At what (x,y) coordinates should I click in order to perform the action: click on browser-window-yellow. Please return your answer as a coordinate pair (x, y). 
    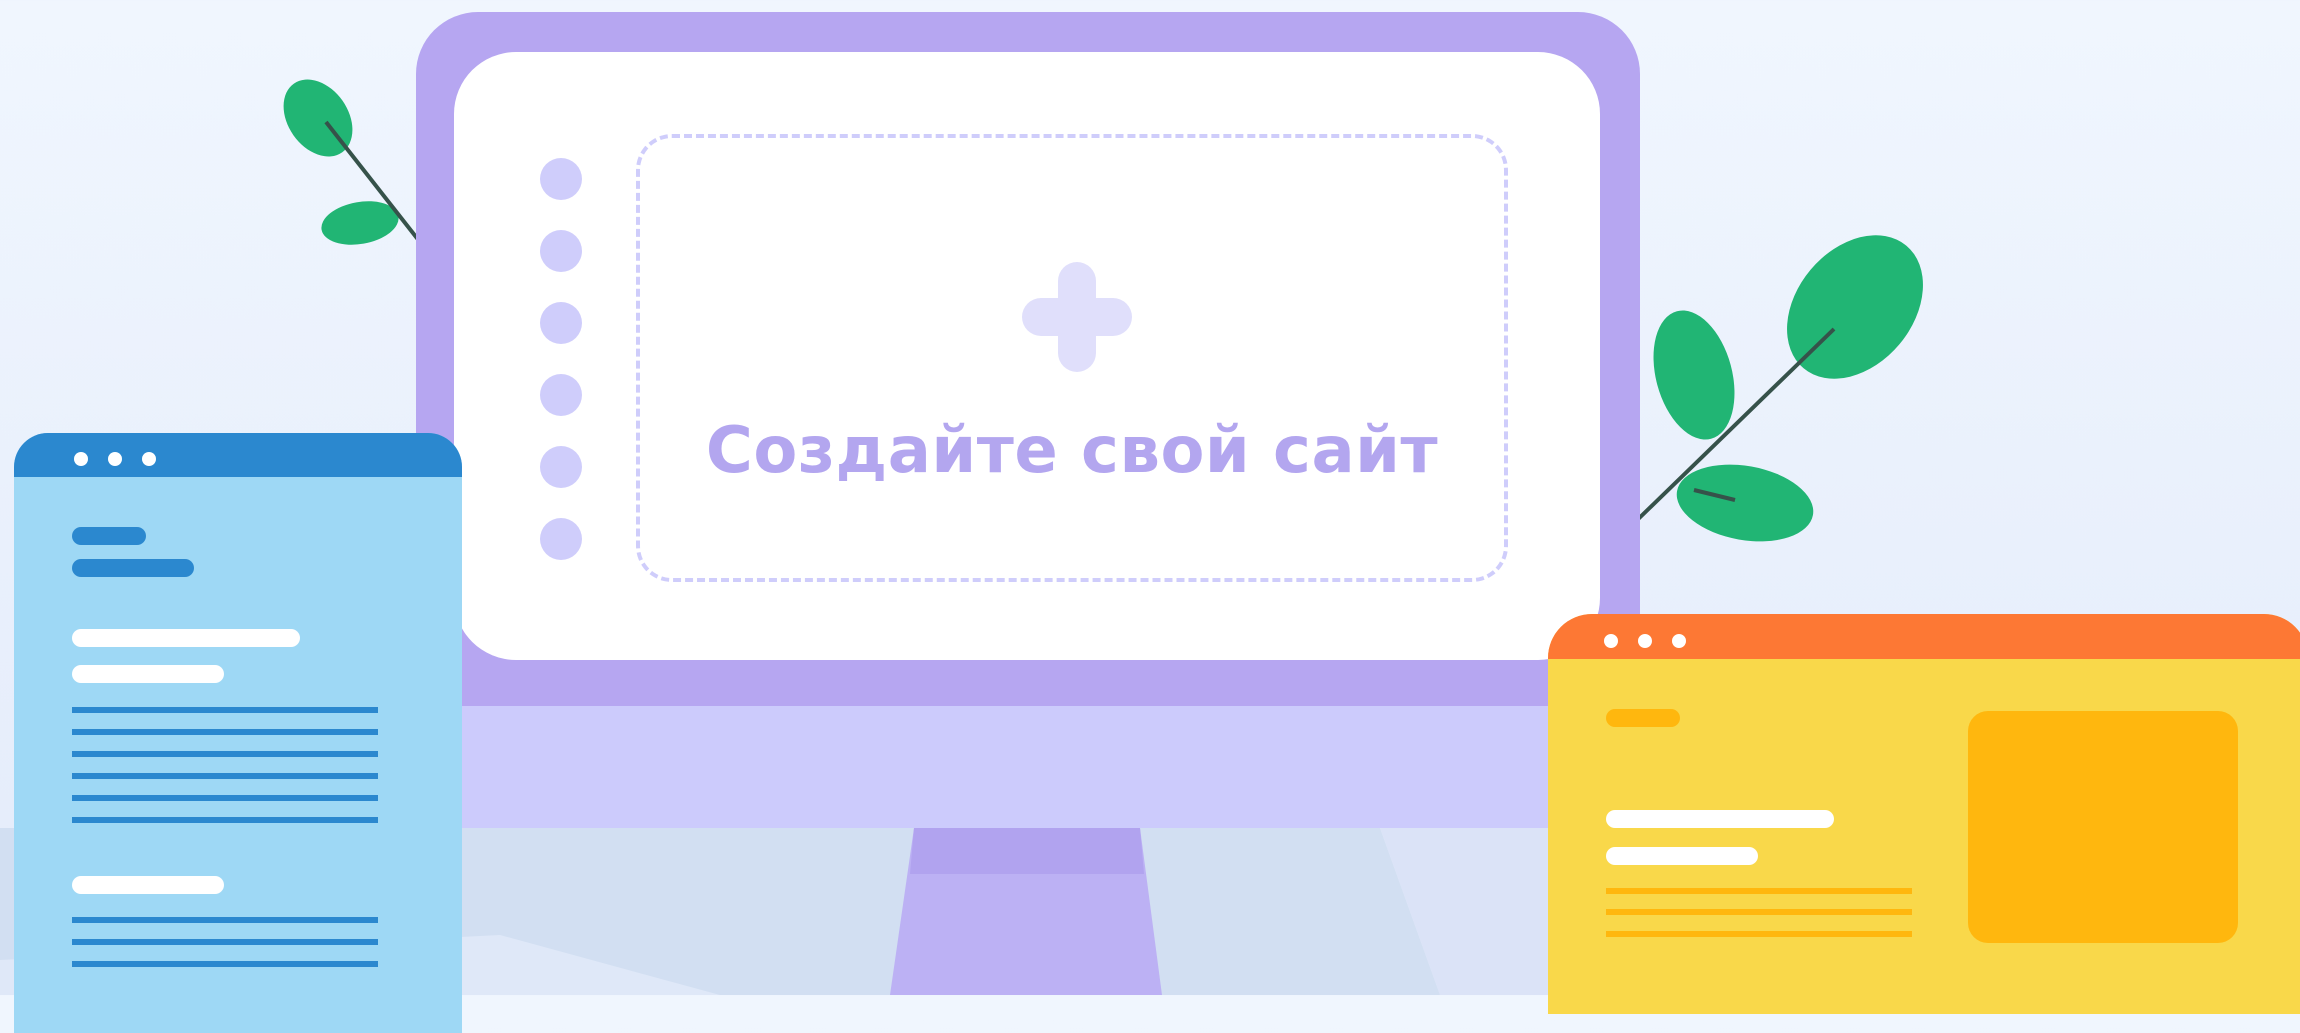
    Looking at the image, I should click on (1924, 814).